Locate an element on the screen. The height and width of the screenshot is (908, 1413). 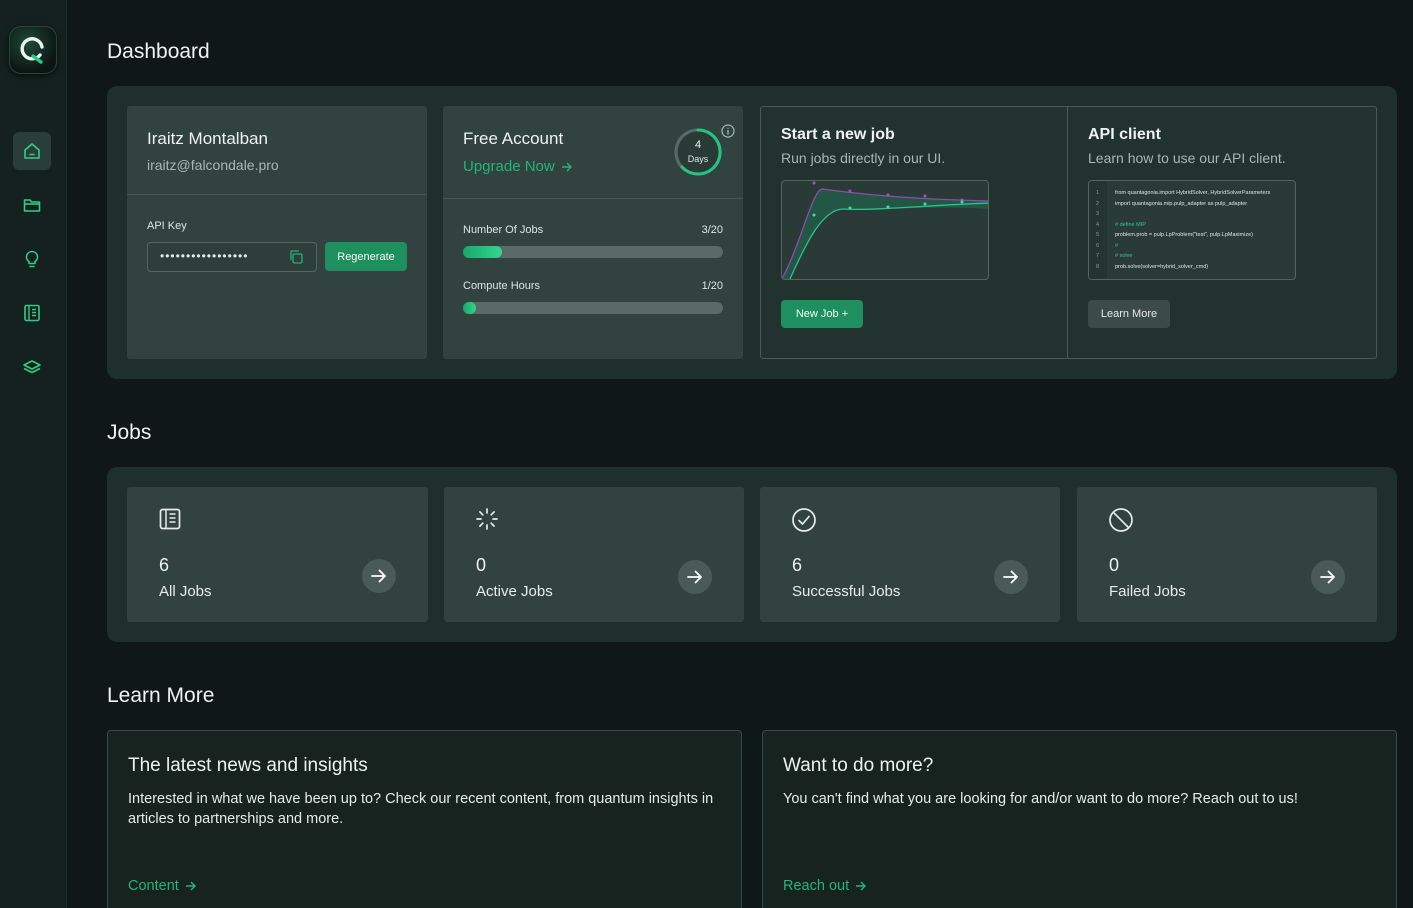
convergence-chart-icon is located at coordinates (885, 230).